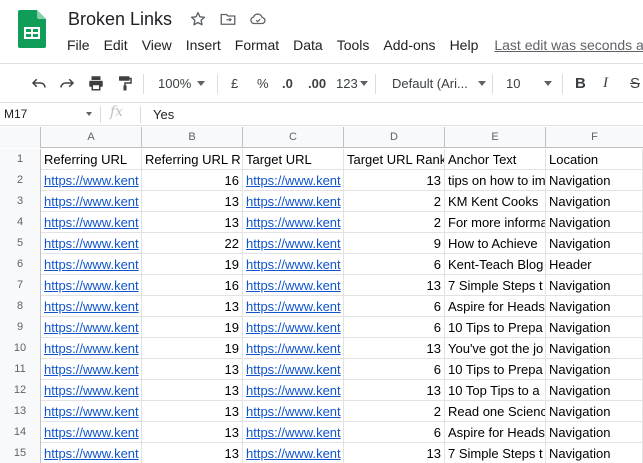 The image size is (643, 463). What do you see at coordinates (594, 432) in the screenshot?
I see `cell-F14: Navigation` at bounding box center [594, 432].